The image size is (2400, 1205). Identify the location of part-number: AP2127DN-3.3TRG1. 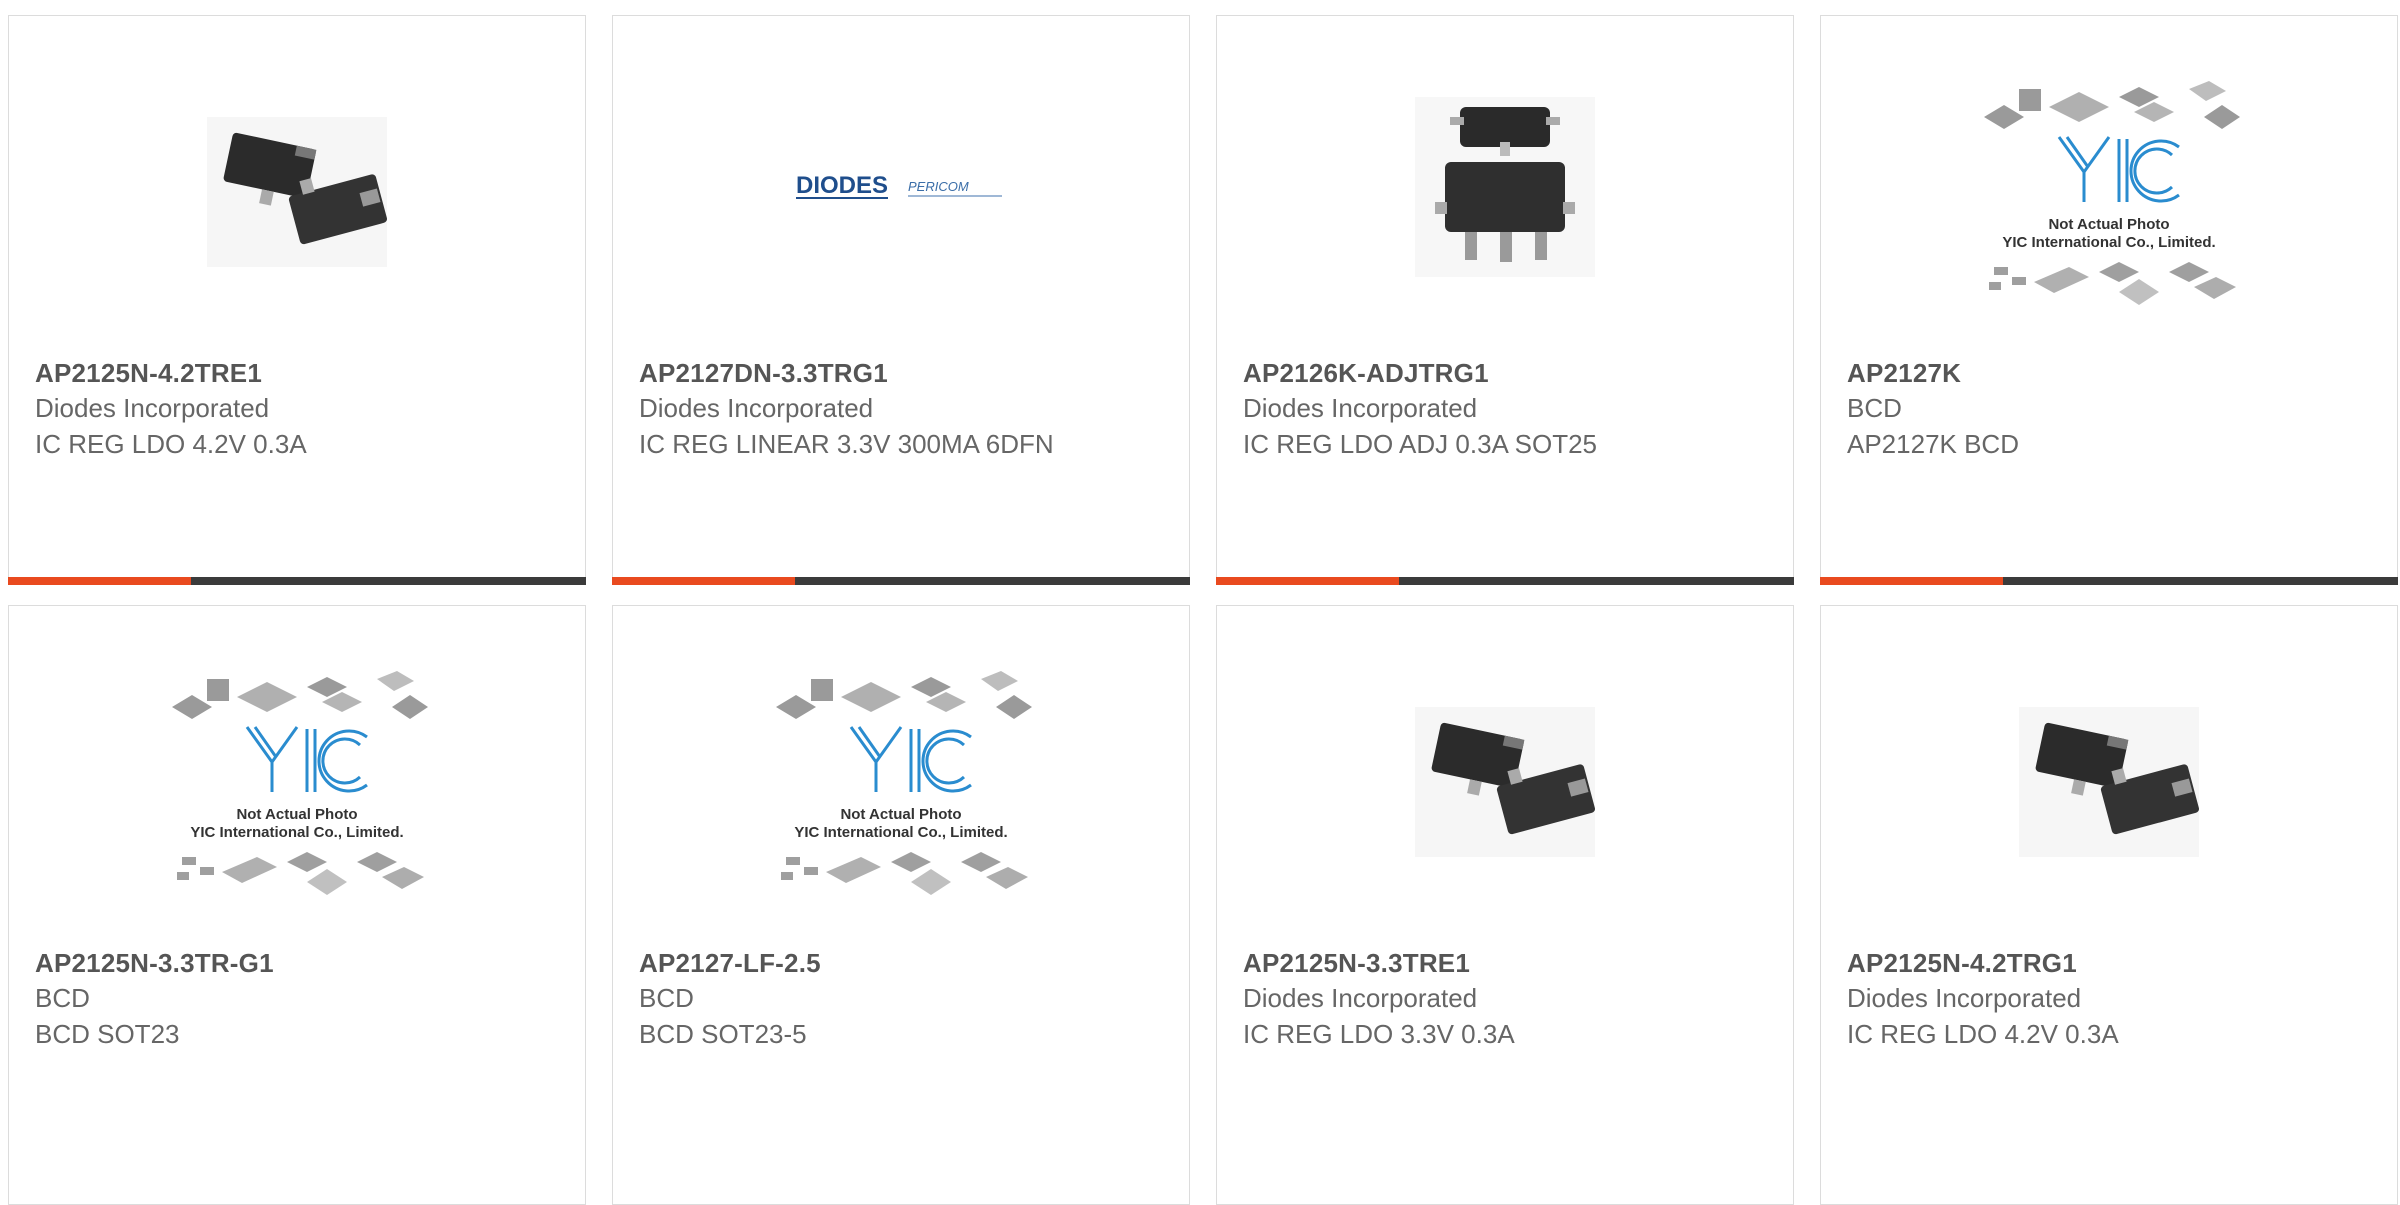
(901, 373).